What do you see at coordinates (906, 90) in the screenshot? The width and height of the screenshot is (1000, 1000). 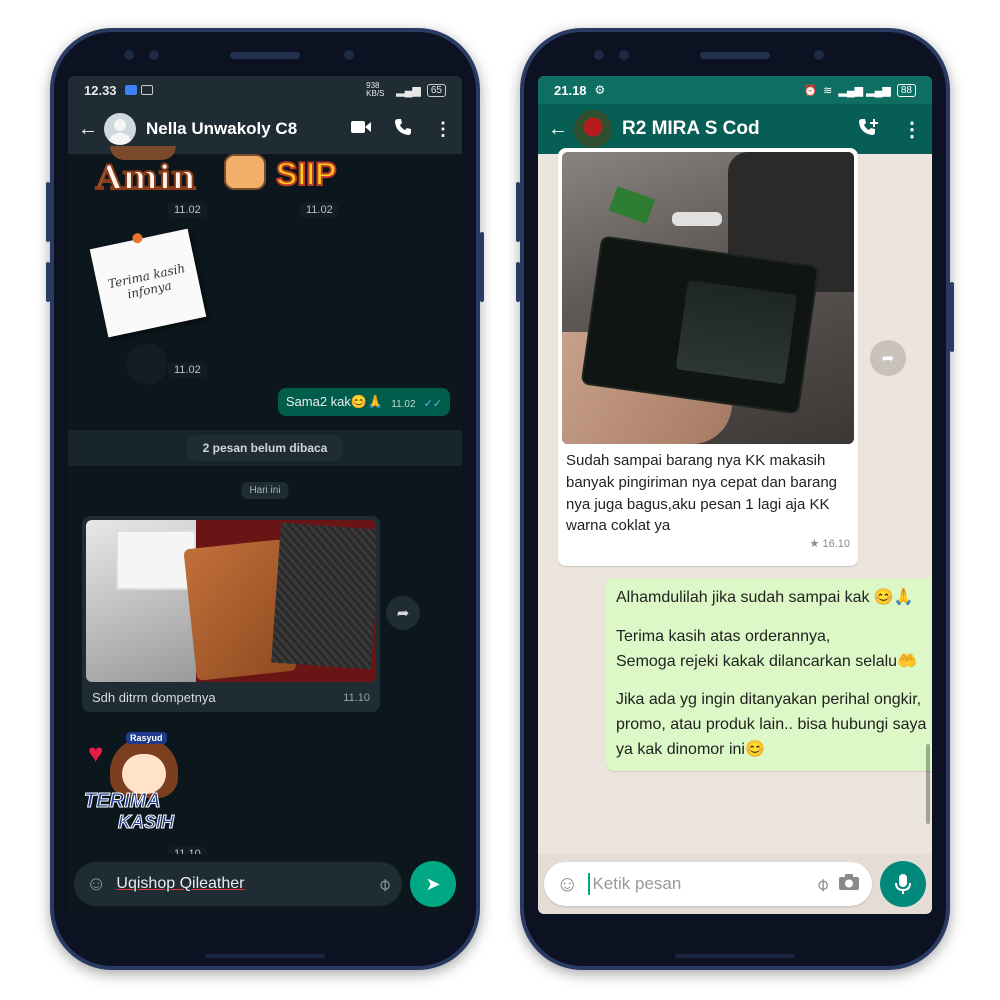 I see `battery-indicator: 88` at bounding box center [906, 90].